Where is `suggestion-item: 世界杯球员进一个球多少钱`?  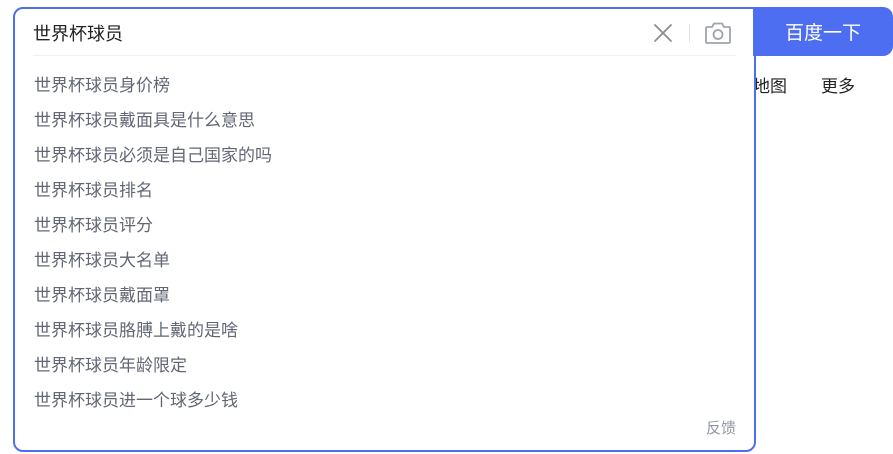
suggestion-item: 世界杯球员进一个球多少钱 is located at coordinates (384, 401).